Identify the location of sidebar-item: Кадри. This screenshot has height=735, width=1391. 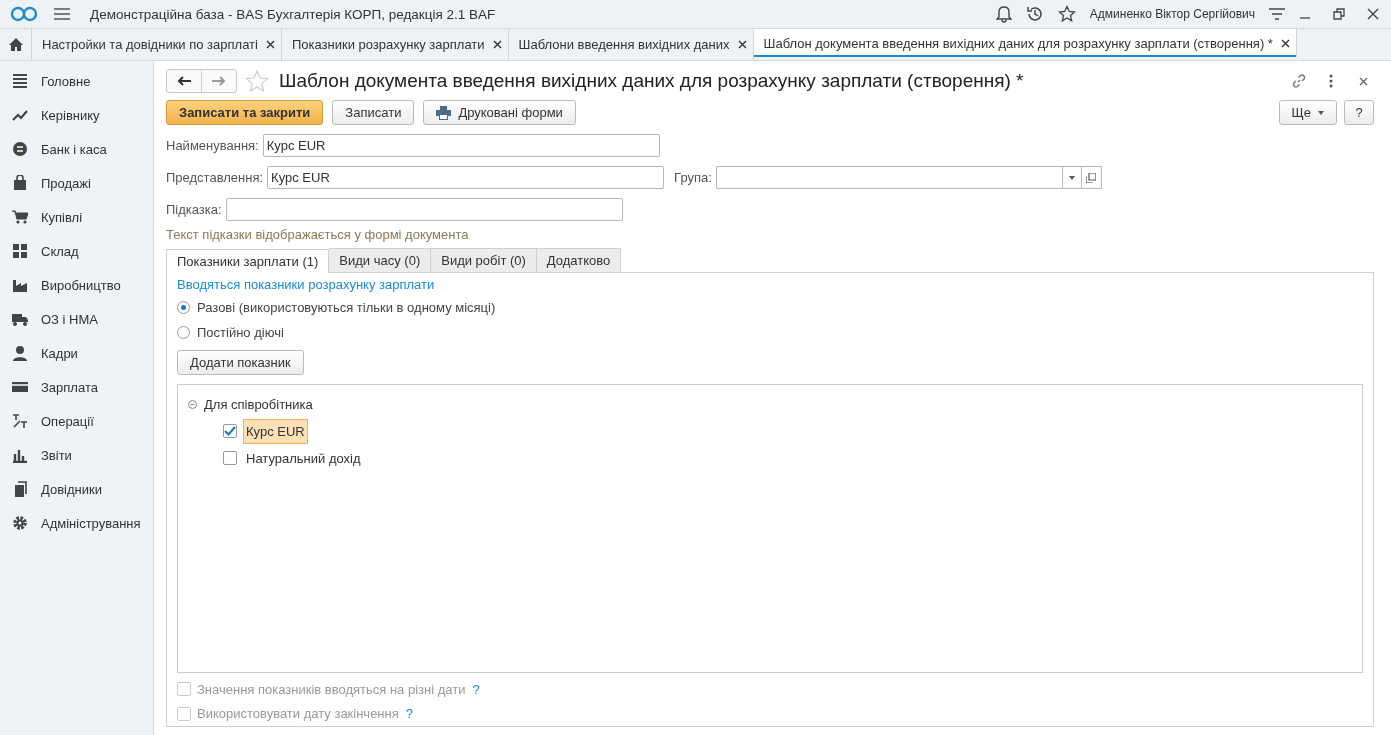
(76, 353).